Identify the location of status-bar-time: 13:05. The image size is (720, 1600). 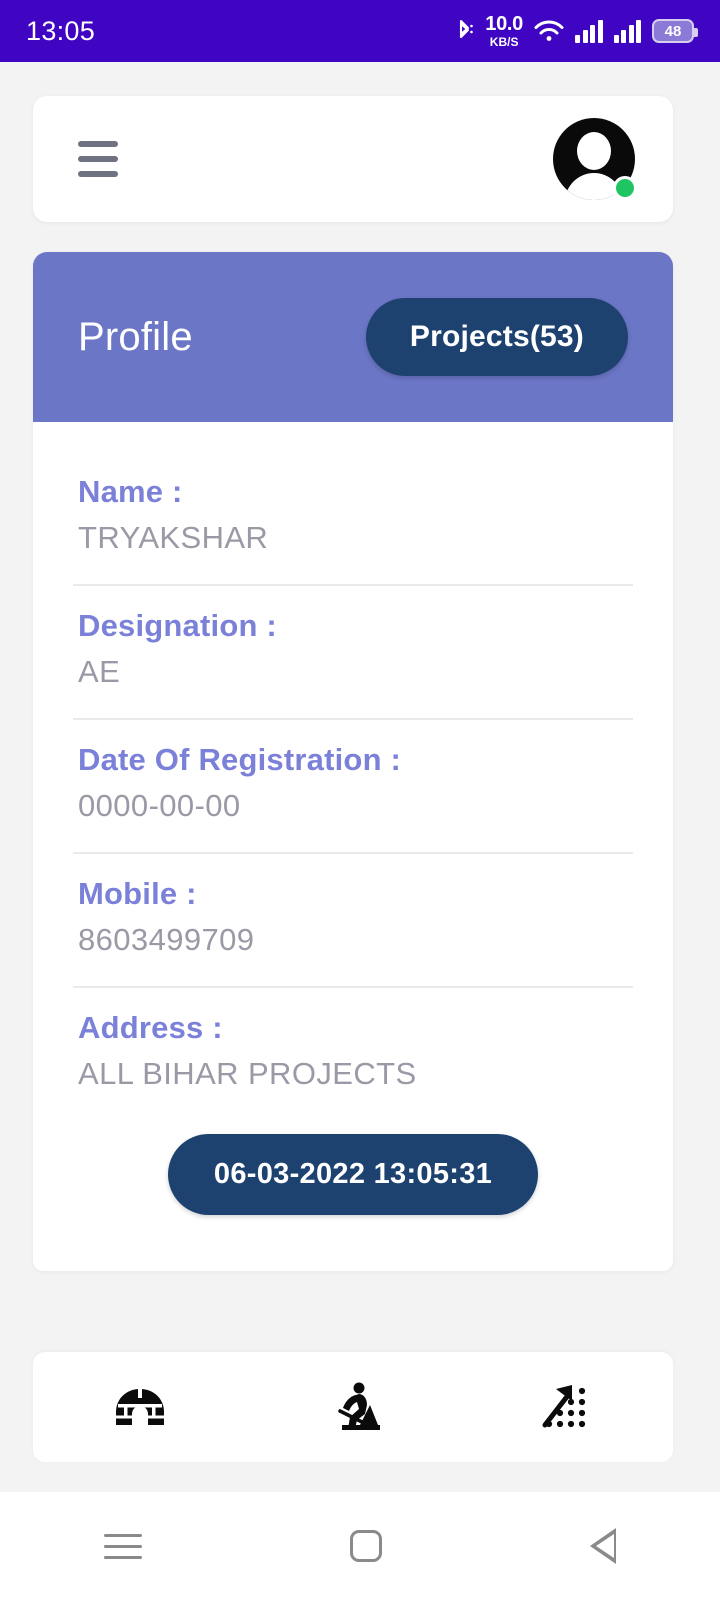
(61, 30).